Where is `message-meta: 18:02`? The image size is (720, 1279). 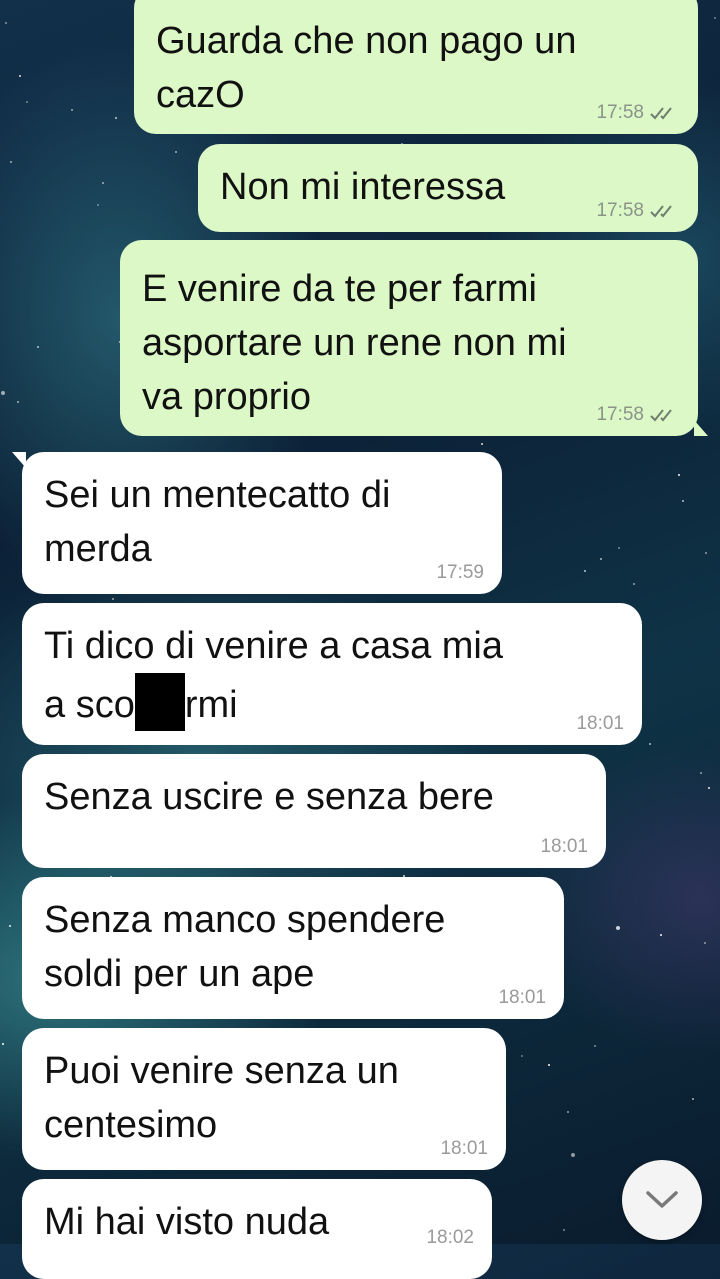 message-meta: 18:02 is located at coordinates (450, 1238).